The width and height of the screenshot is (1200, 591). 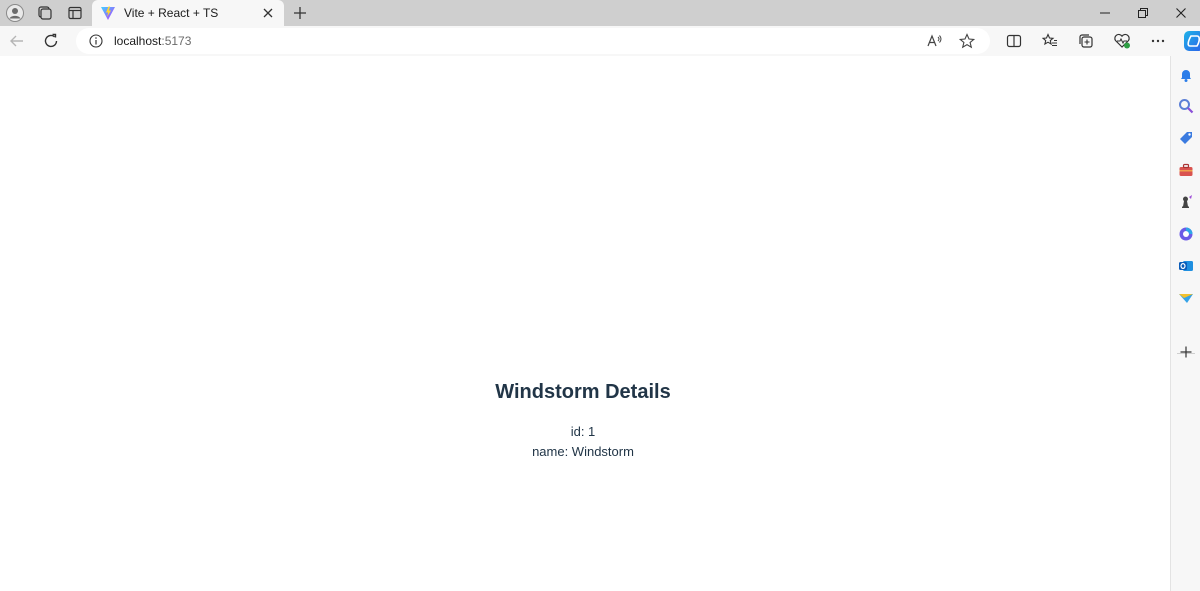 I want to click on favorite-button, so click(x=967, y=41).